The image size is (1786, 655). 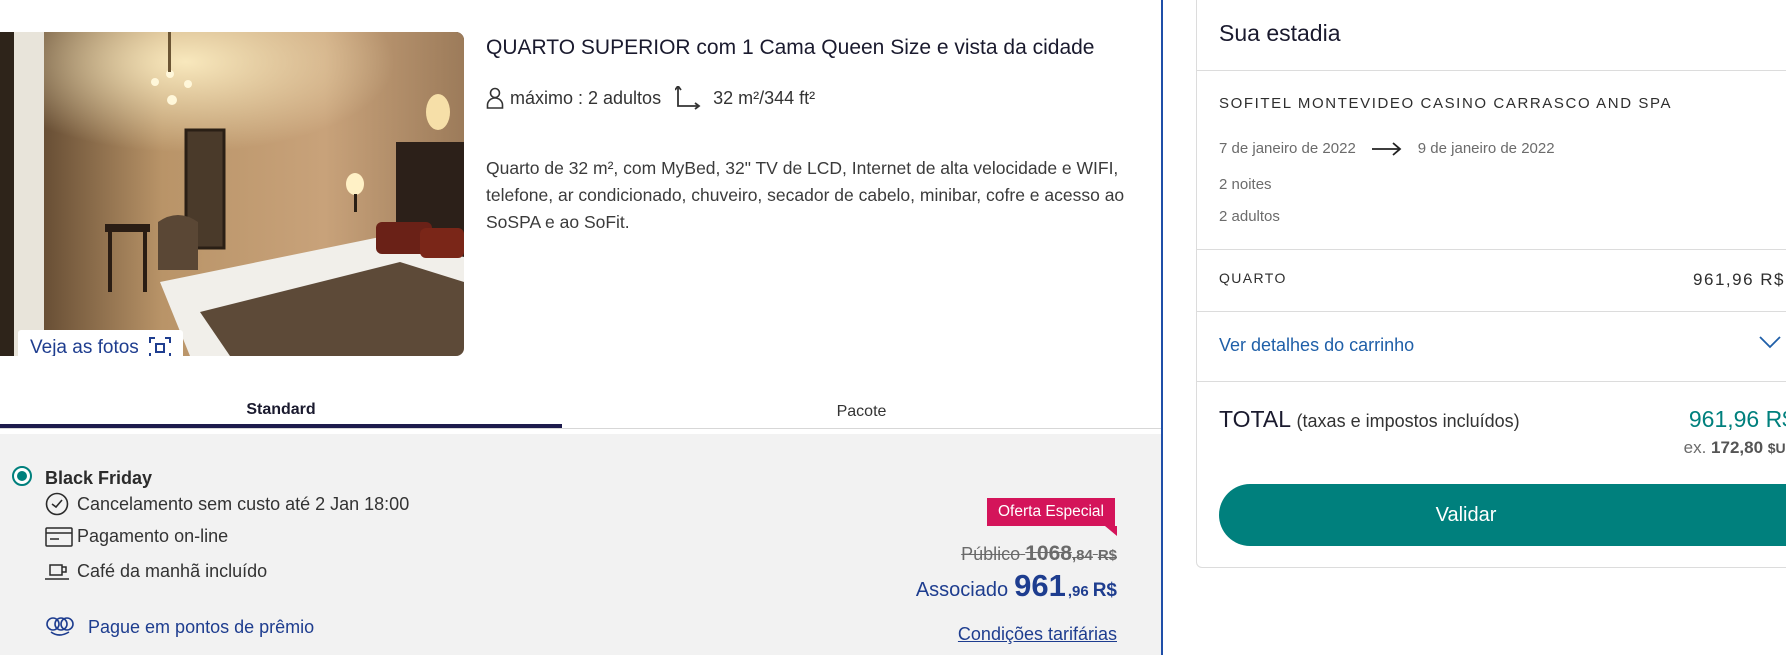 I want to click on summary-title: Sua estadia, so click(x=1280, y=33).